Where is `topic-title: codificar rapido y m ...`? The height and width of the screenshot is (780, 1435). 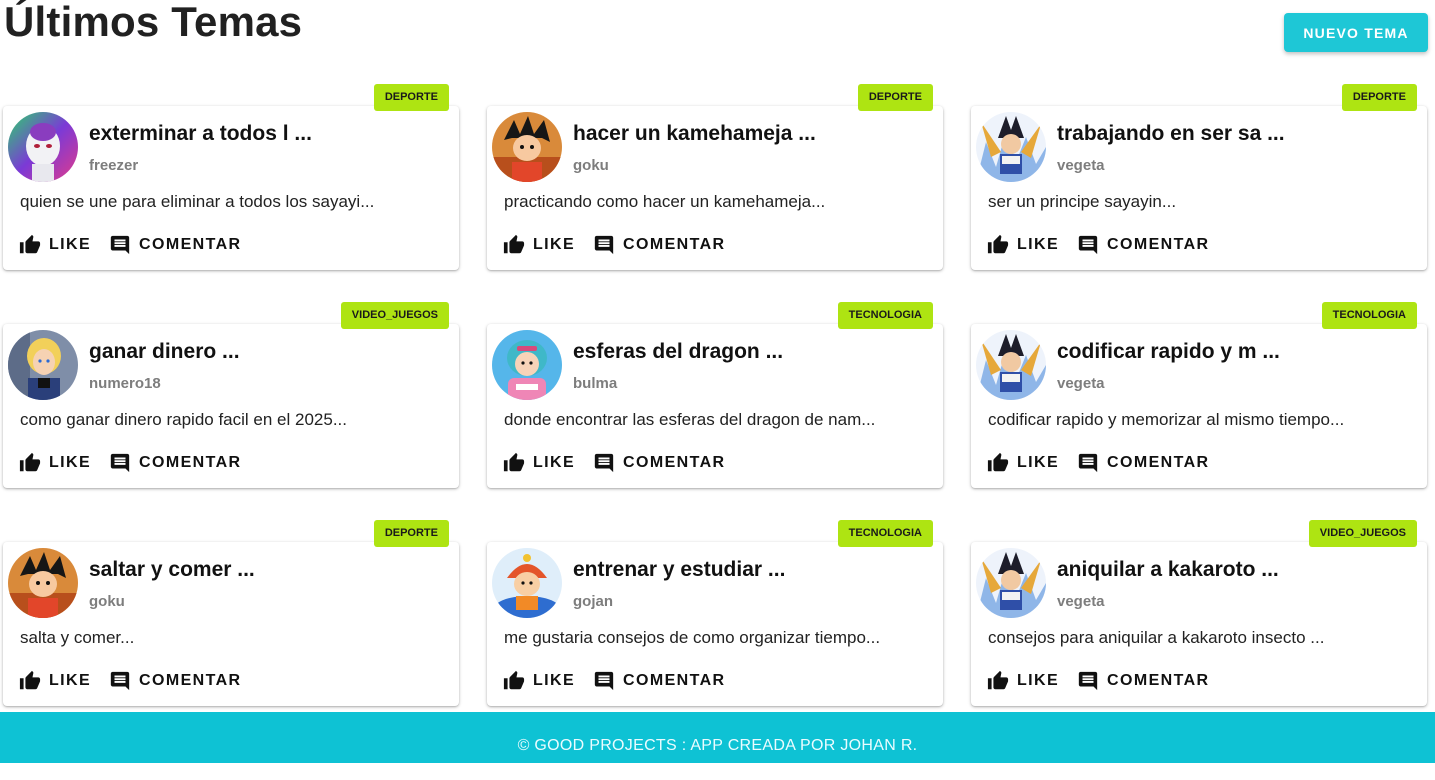
topic-title: codificar rapido y m ... is located at coordinates (1168, 352).